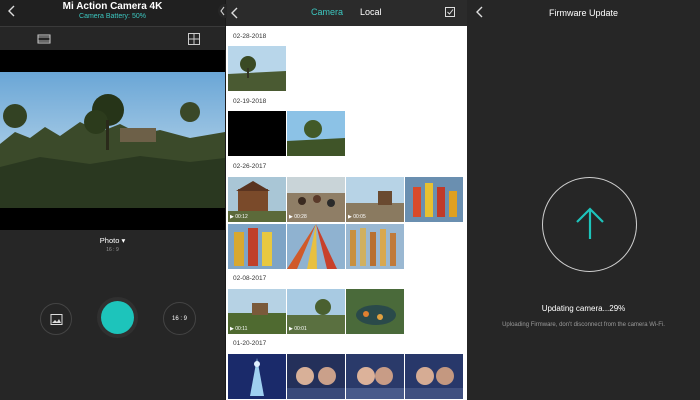 The height and width of the screenshot is (400, 700). I want to click on gallery-button, so click(56, 319).